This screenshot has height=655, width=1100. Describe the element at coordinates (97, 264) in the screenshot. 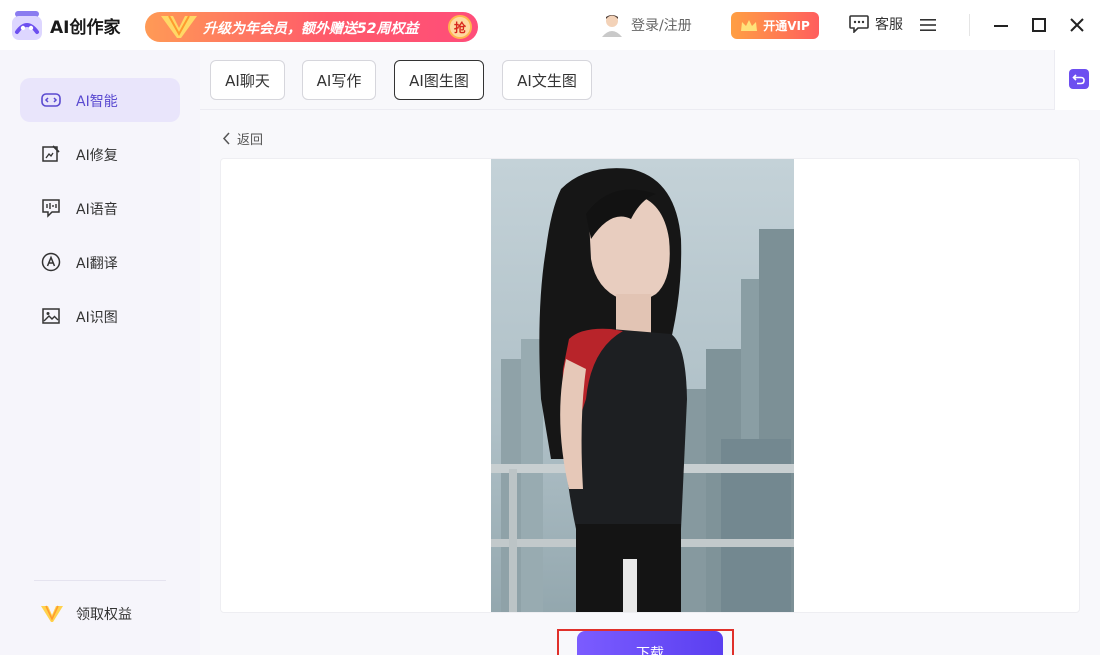

I see `sidebar-item-label: AI翻译` at that location.